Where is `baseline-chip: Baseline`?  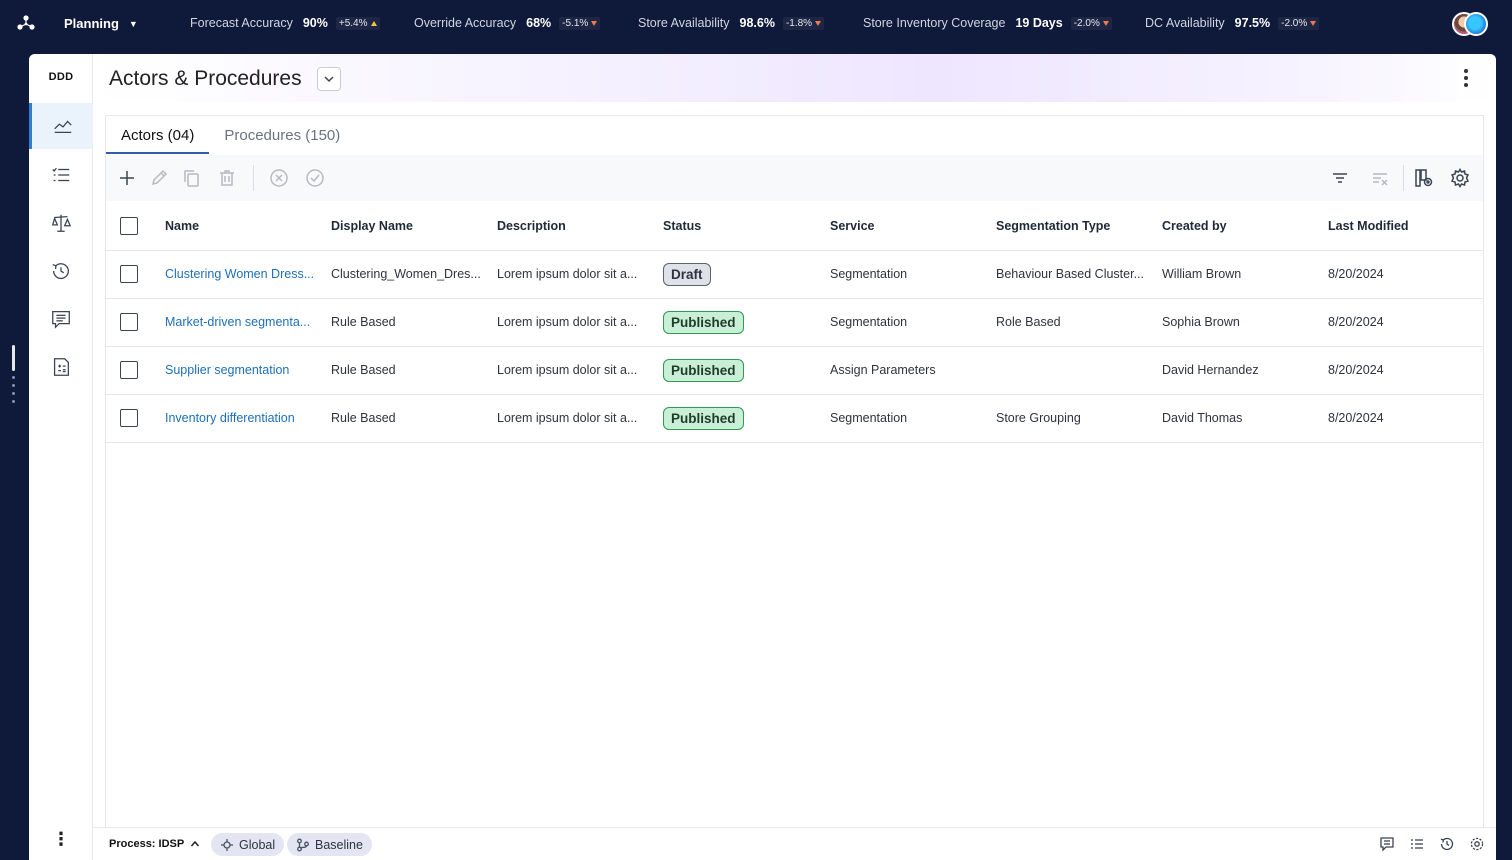
baseline-chip: Baseline is located at coordinates (329, 844).